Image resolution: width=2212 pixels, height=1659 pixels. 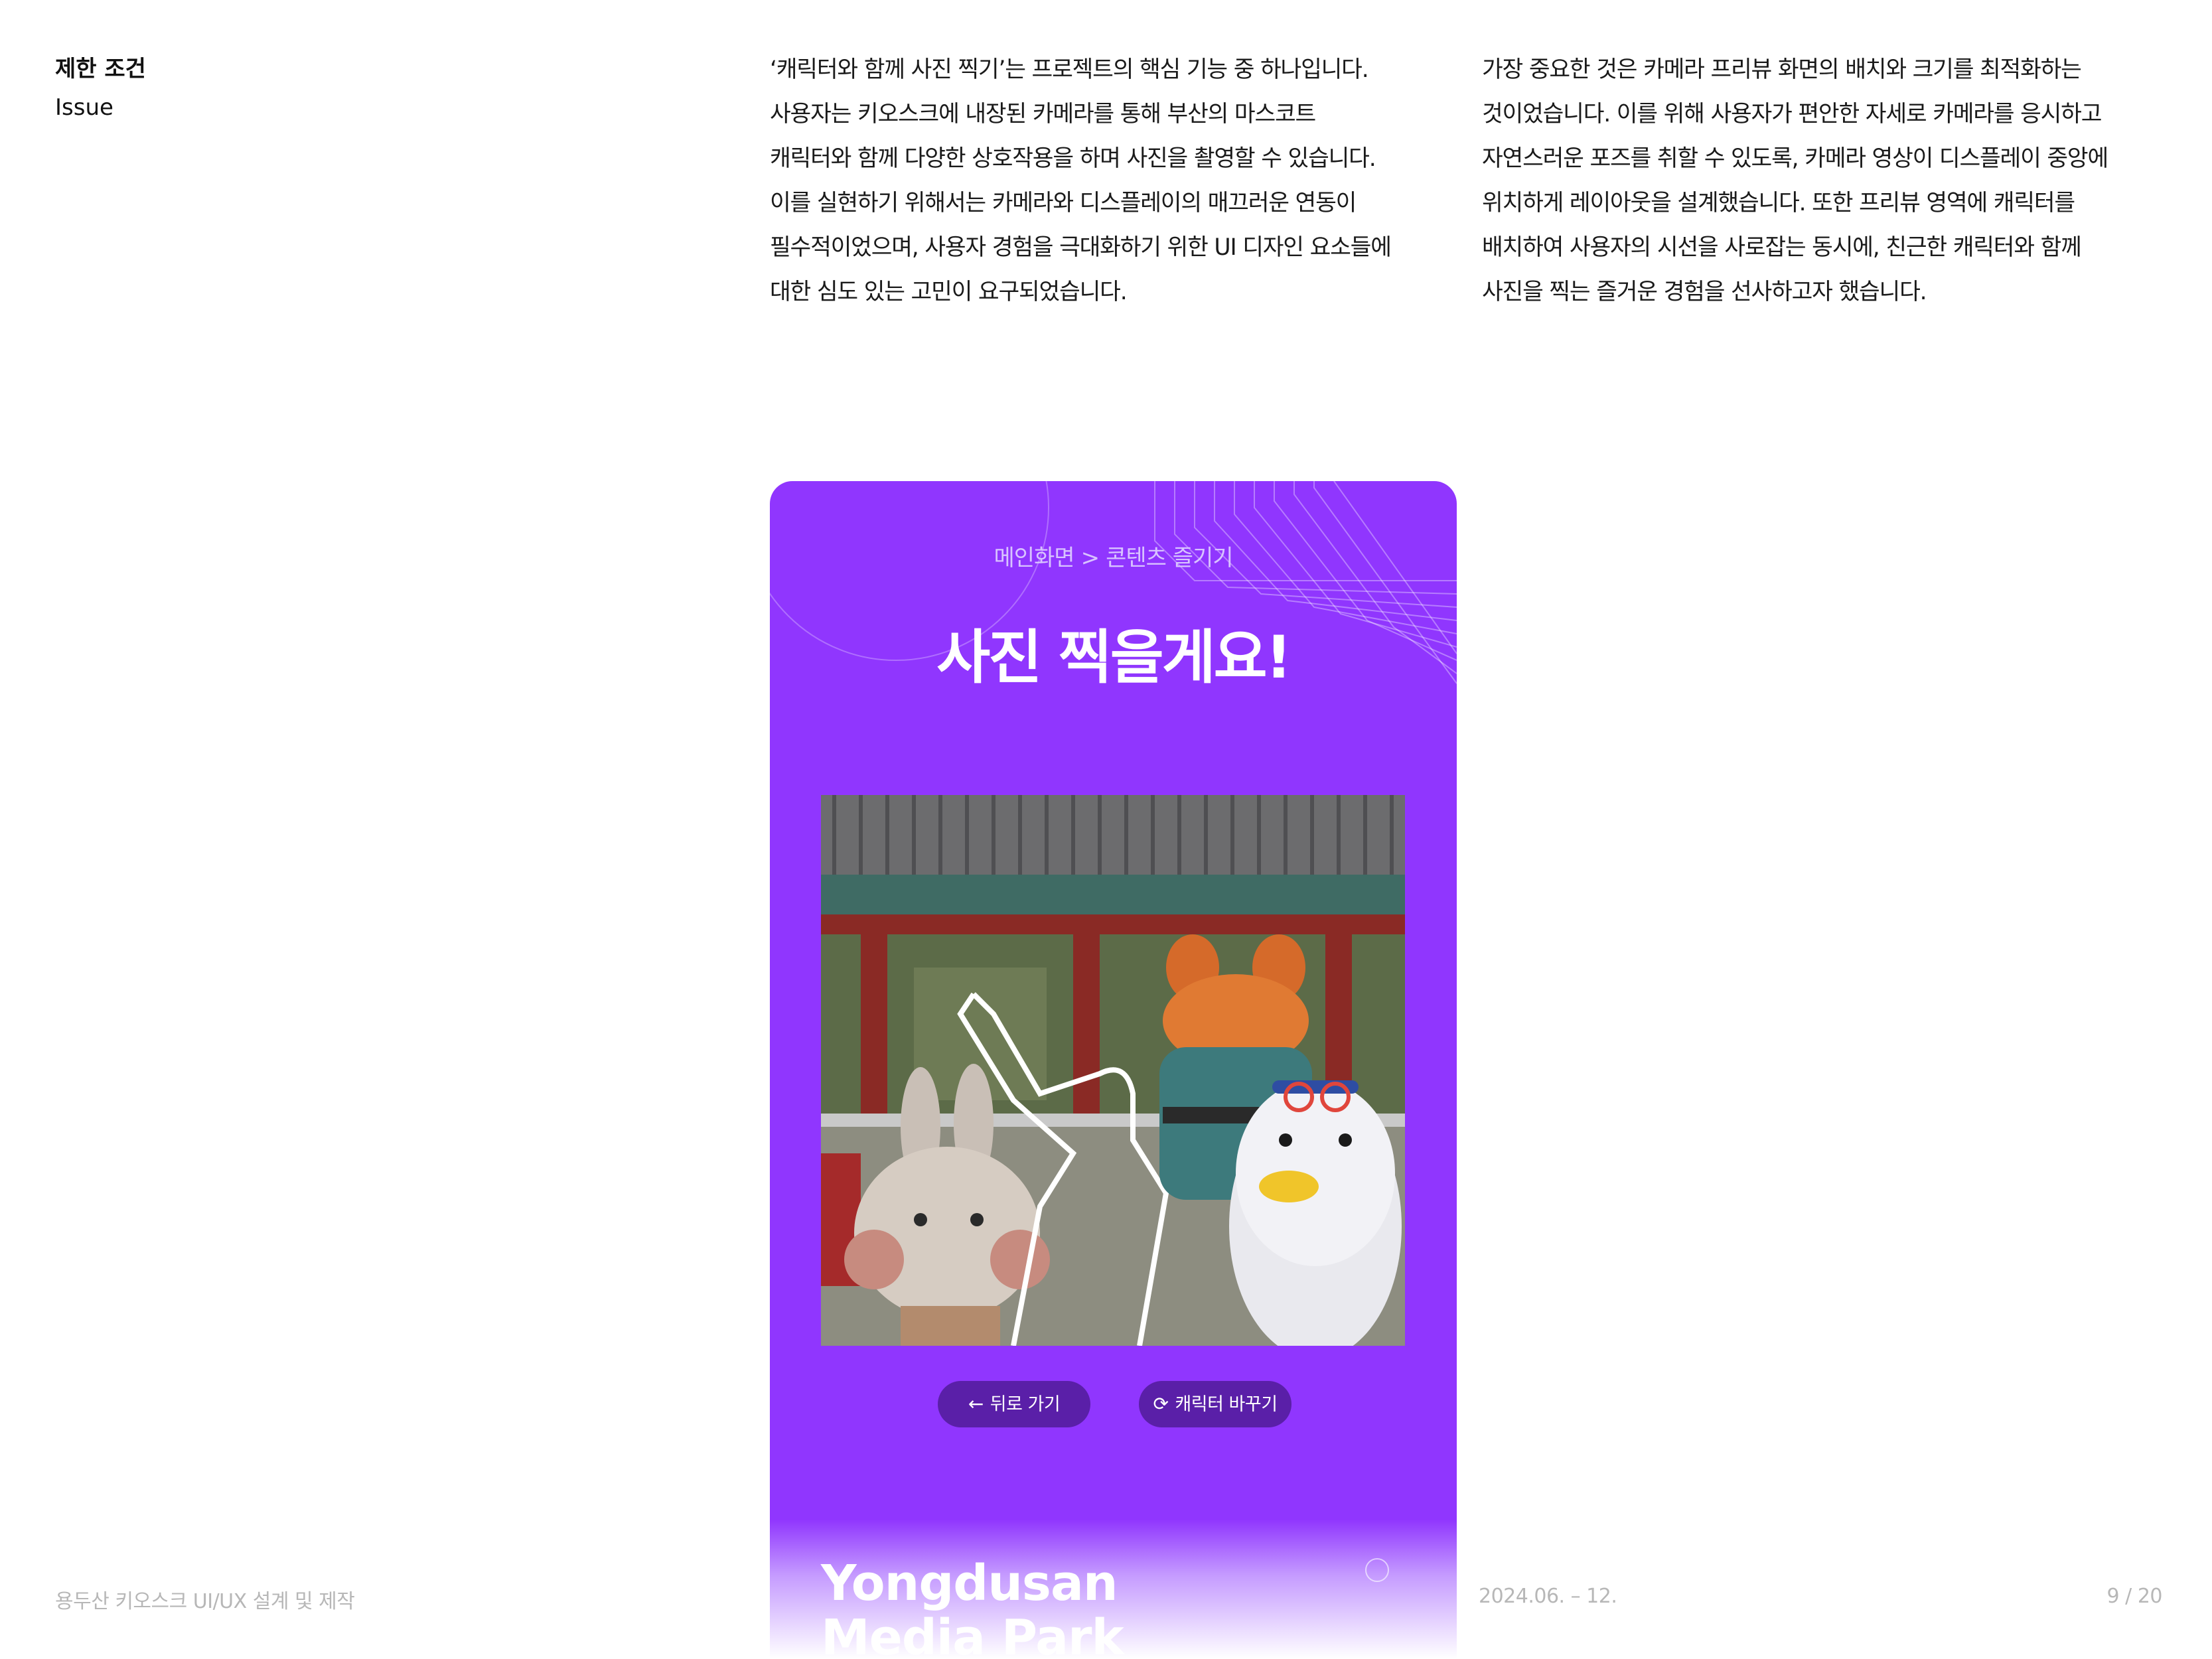 What do you see at coordinates (1704, 292) in the screenshot?
I see `paragraph-line: 사진을 찍는 즐거운 경험을 선사하고자 했습니다.` at bounding box center [1704, 292].